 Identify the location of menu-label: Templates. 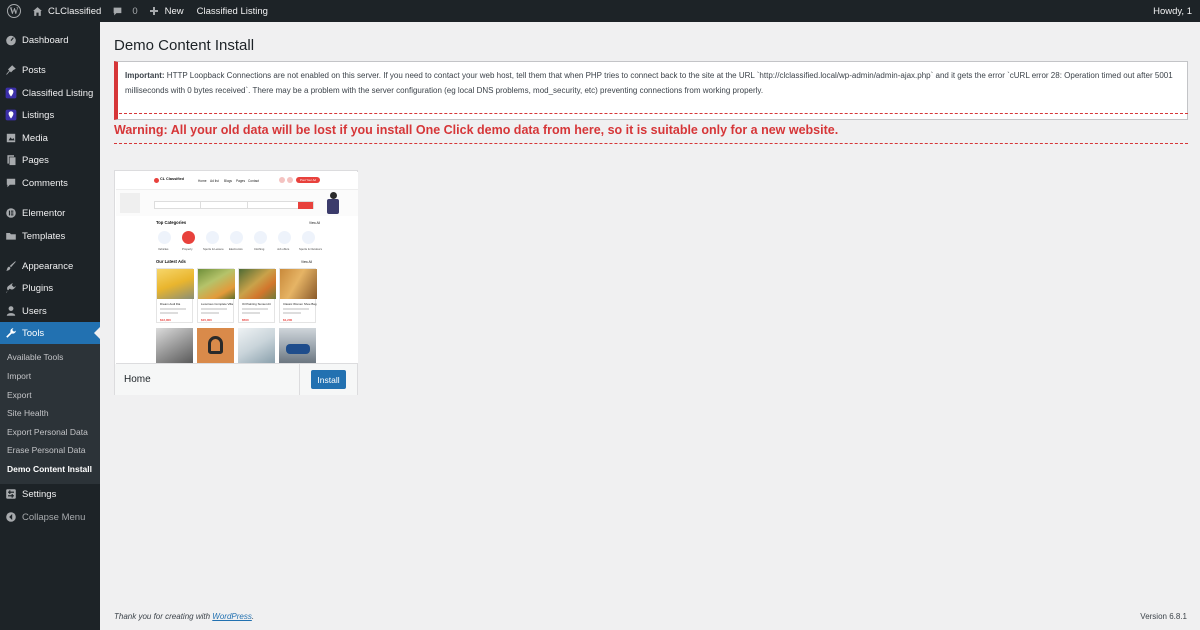
(44, 236).